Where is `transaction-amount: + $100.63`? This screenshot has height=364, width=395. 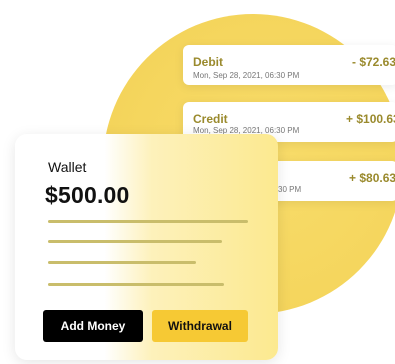
transaction-amount: + $100.63 is located at coordinates (370, 119).